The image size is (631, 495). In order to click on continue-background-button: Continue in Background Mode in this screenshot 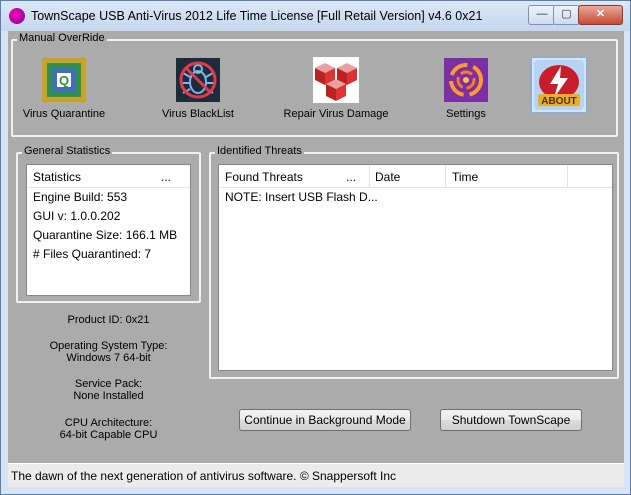, I will do `click(325, 420)`.